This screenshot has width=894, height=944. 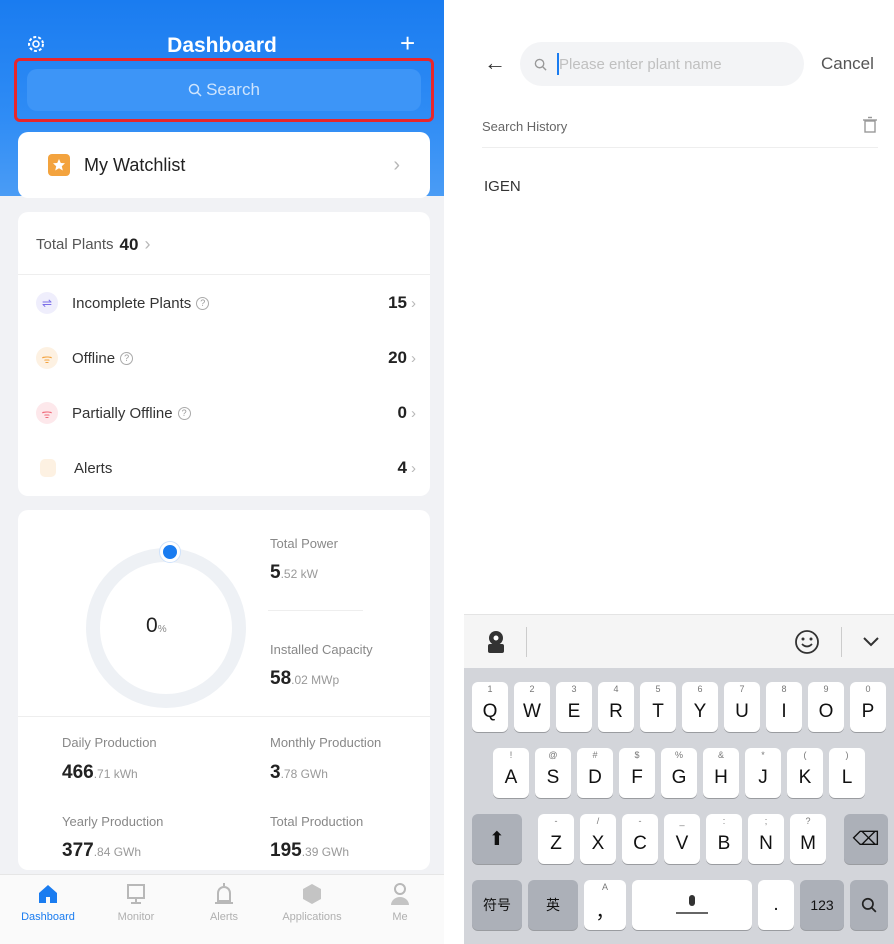 I want to click on keyboard-robot-icon, so click(x=496, y=642).